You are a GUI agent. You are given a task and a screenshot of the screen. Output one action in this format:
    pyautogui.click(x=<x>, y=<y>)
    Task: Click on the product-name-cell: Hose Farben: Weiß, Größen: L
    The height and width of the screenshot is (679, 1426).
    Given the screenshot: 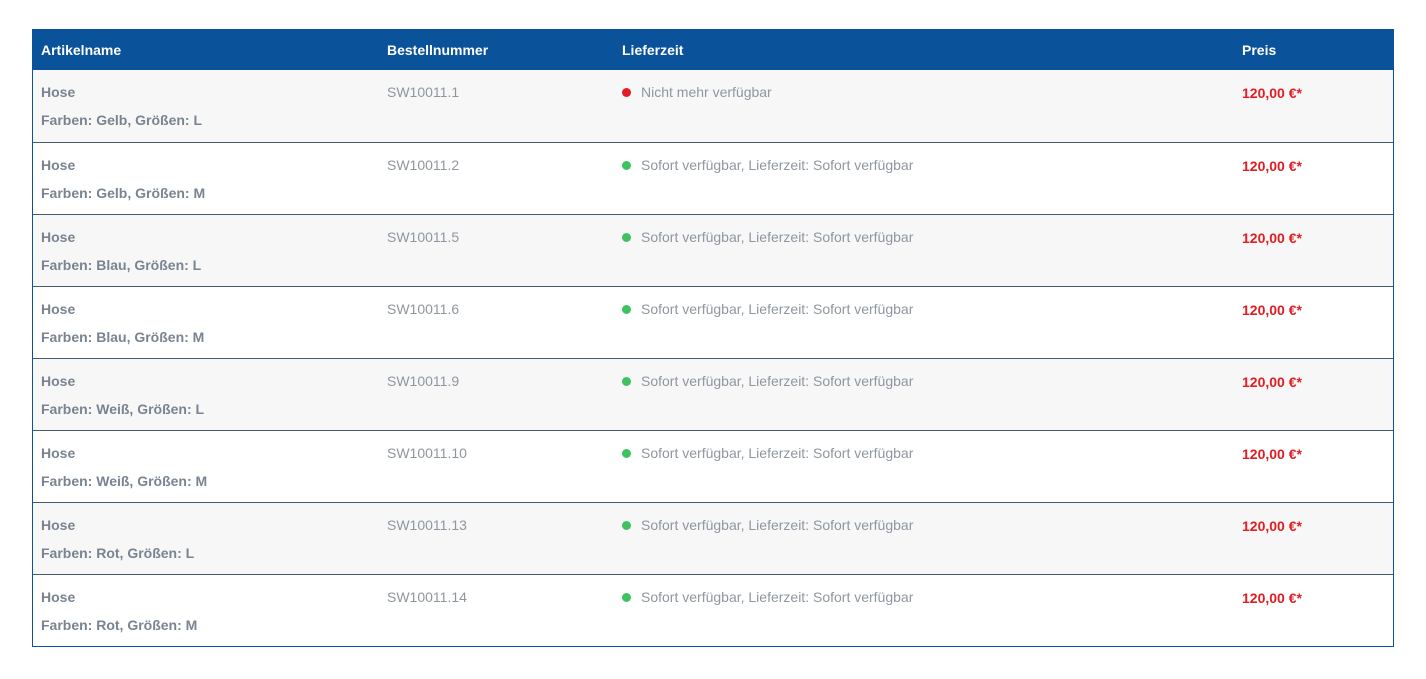 What is the action you would take?
    pyautogui.click(x=122, y=395)
    